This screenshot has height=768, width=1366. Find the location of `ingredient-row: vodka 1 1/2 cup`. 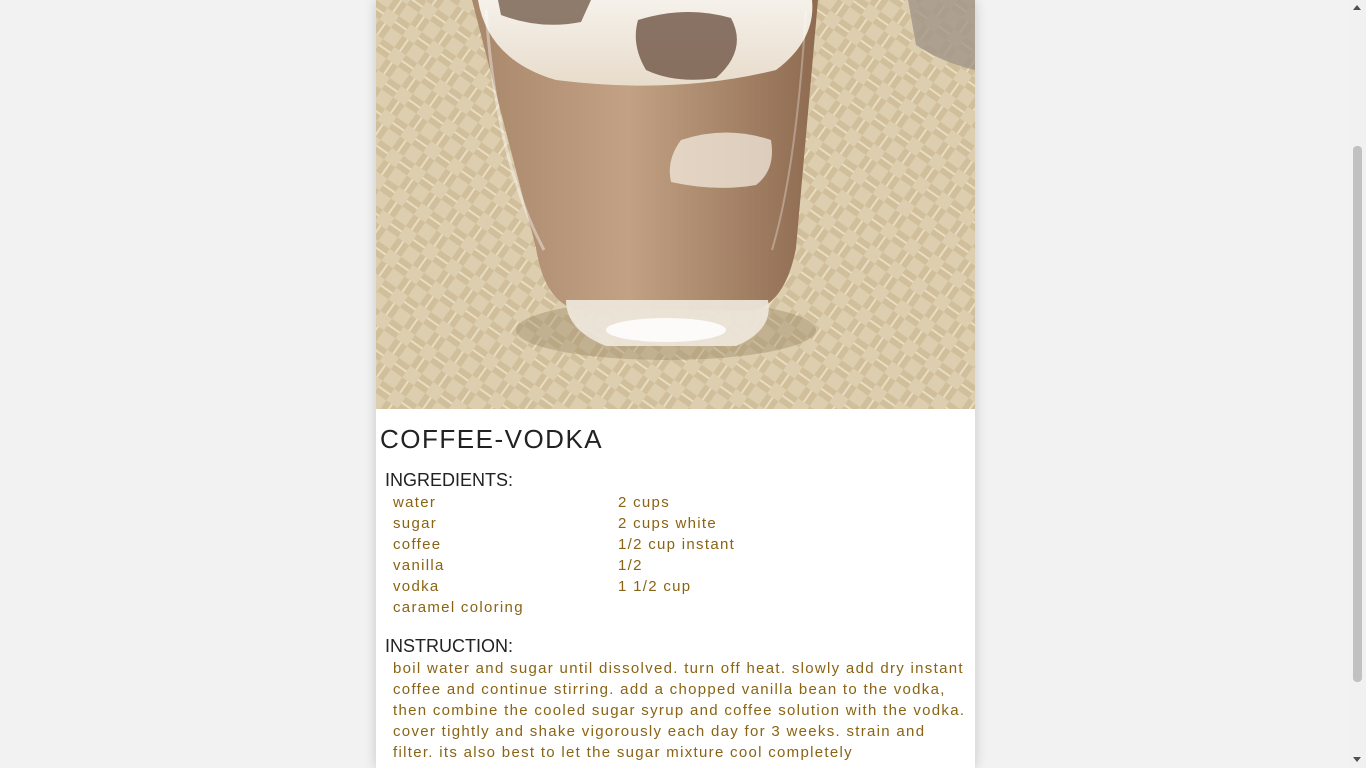

ingredient-row: vodka 1 1/2 cup is located at coordinates (678, 586).